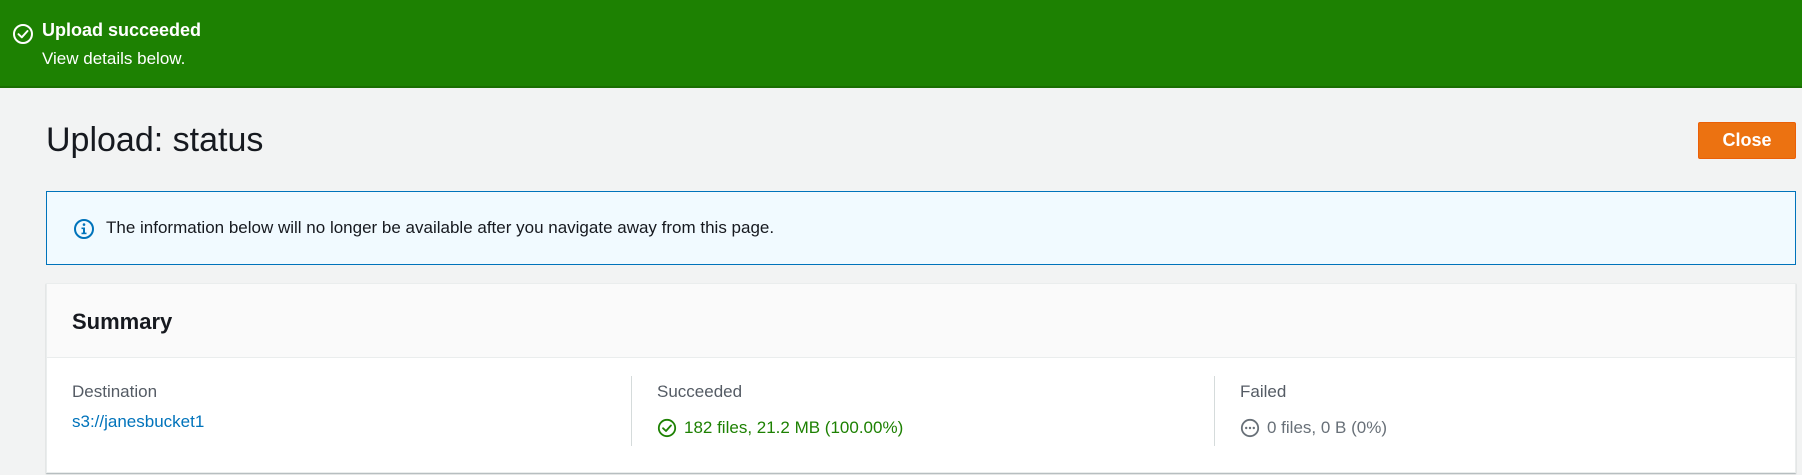 This screenshot has height=475, width=1802. Describe the element at coordinates (1263, 391) in the screenshot. I see `failed-label: Failed` at that location.